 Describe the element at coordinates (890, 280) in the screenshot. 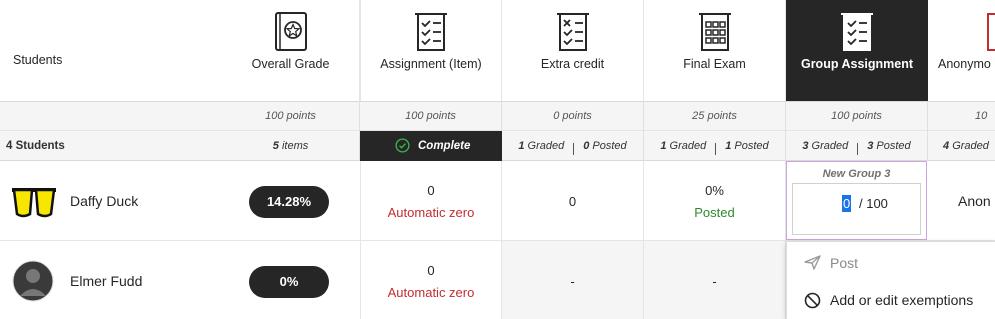

I see `grade-options-menu: Post Add or edit exemptions` at that location.